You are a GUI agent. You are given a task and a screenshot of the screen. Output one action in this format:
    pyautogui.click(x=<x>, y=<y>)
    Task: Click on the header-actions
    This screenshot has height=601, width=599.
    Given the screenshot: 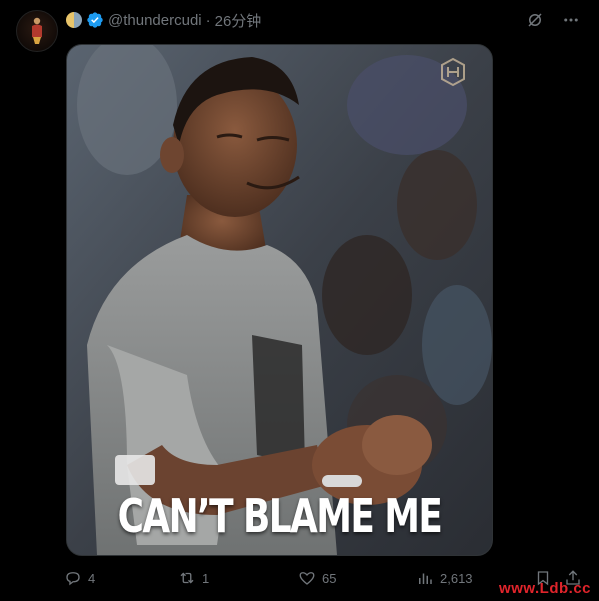 What is the action you would take?
    pyautogui.click(x=553, y=20)
    